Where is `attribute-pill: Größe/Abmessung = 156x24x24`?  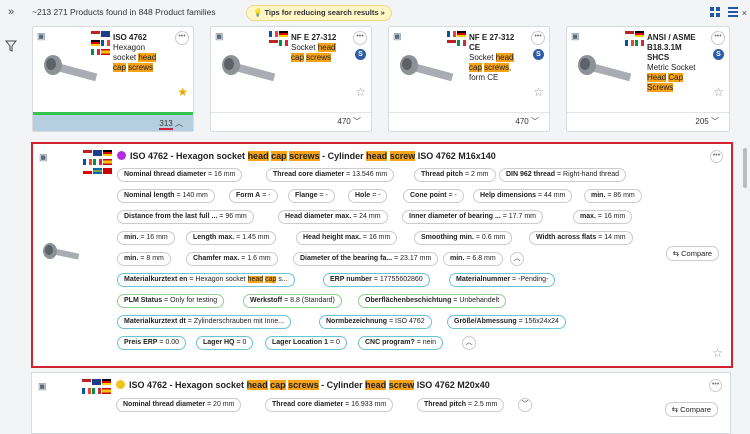
attribute-pill: Größe/Abmessung = 156x24x24 is located at coordinates (506, 322).